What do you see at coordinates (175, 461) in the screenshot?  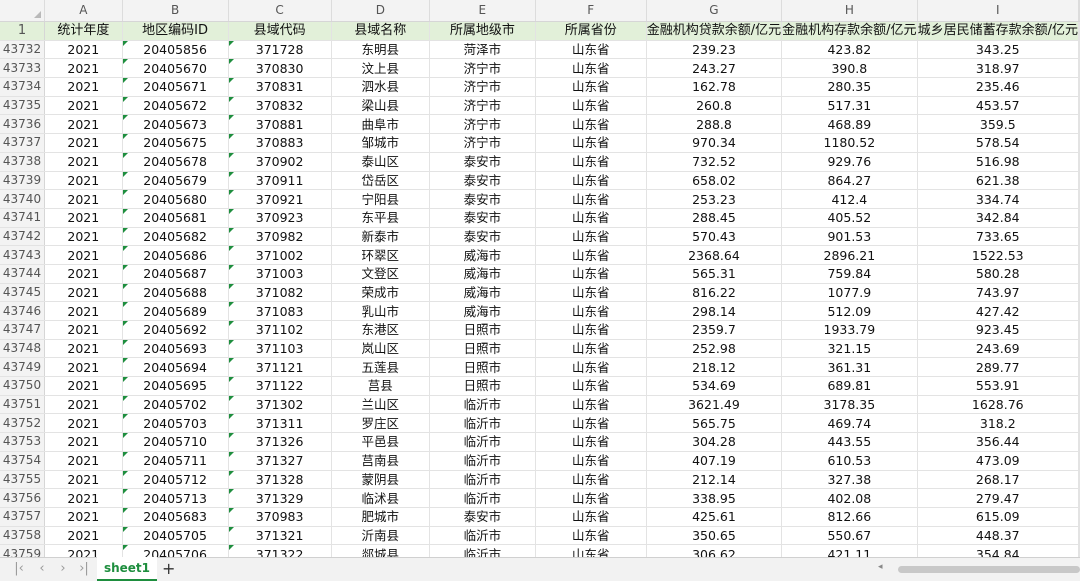 I see `table-cell: 20405711` at bounding box center [175, 461].